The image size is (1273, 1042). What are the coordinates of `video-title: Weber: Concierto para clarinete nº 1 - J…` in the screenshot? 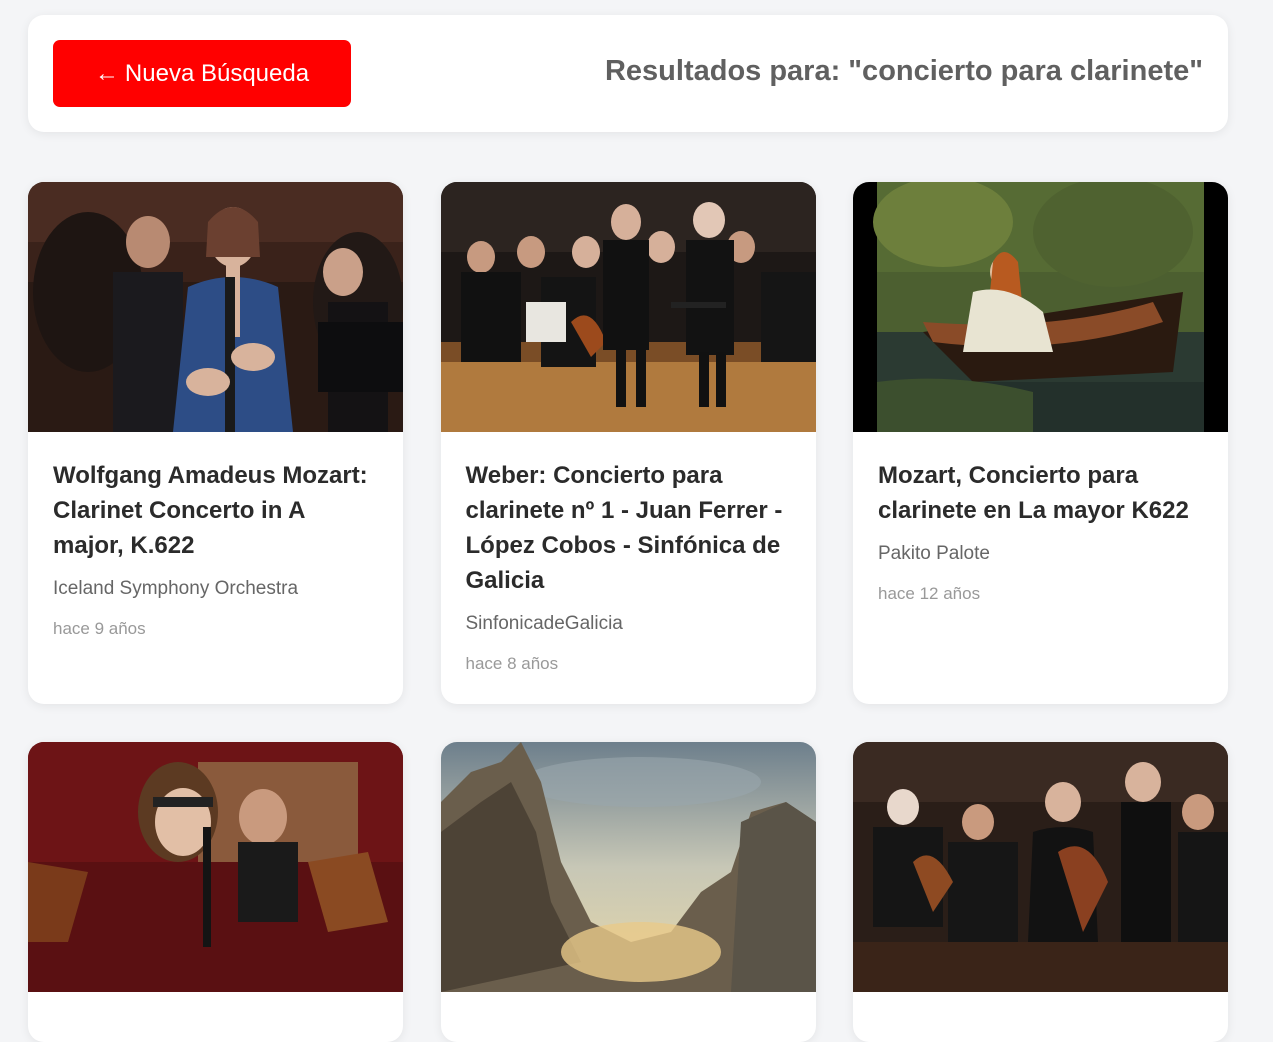 It's located at (628, 528).